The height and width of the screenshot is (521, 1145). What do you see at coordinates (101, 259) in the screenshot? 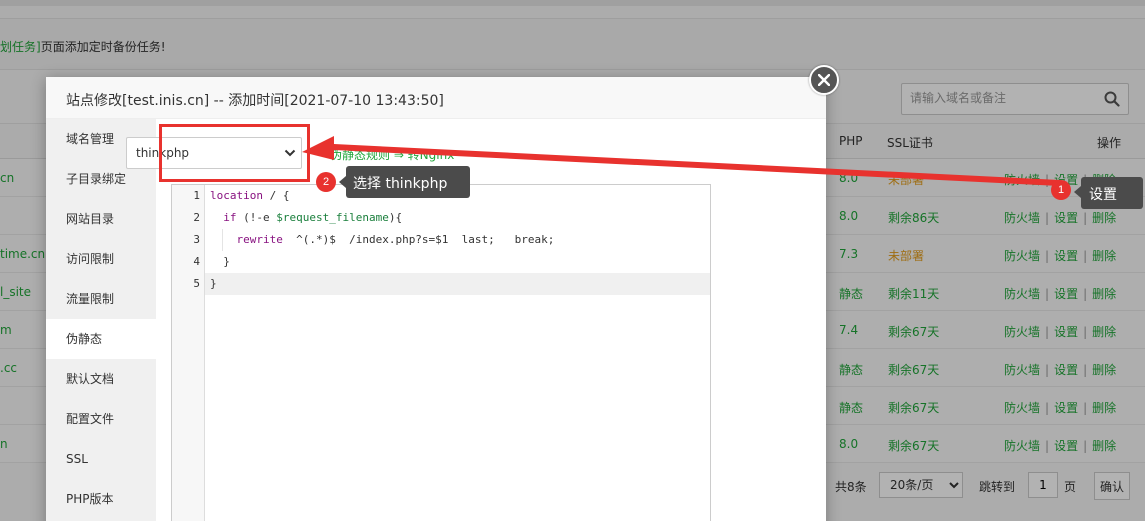
I see `sidebar-item-4: 访问限制` at bounding box center [101, 259].